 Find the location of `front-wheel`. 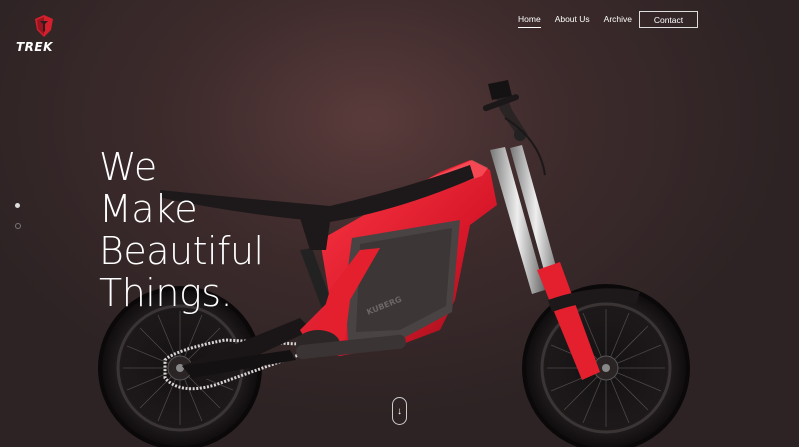

front-wheel is located at coordinates (606, 365).